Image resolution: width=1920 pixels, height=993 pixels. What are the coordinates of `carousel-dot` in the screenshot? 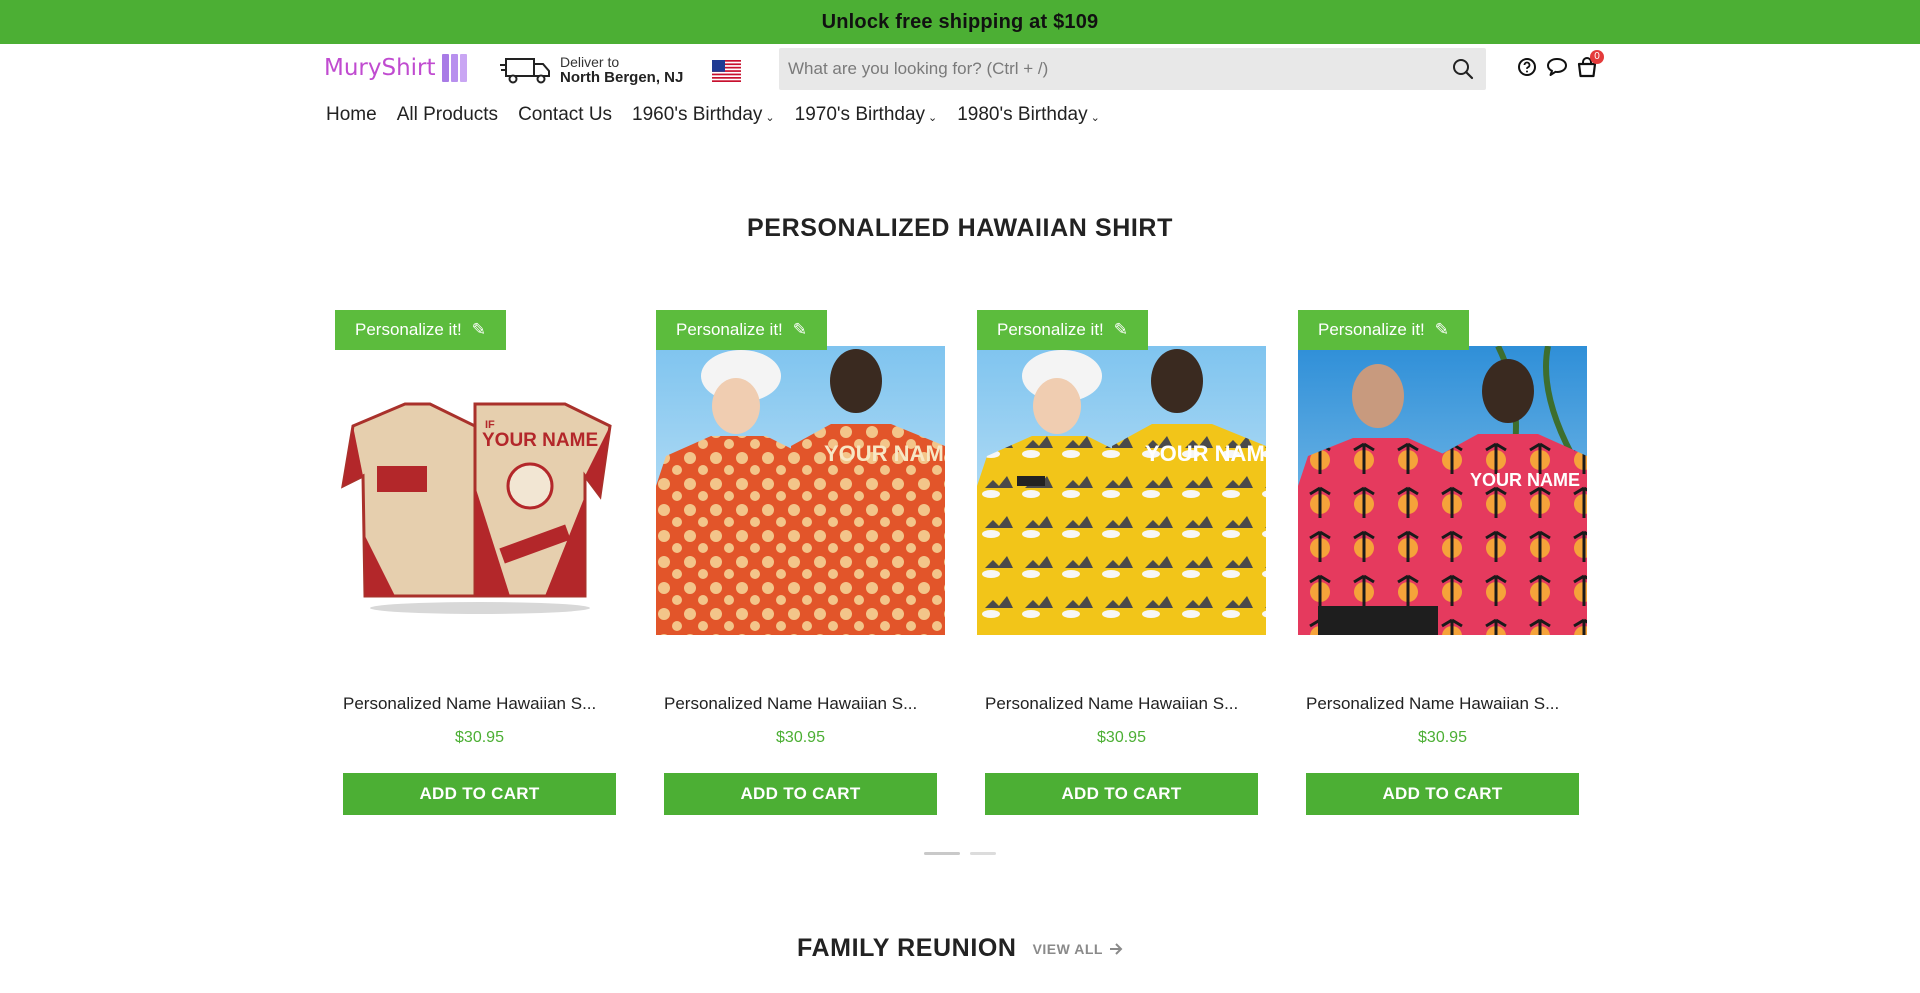 It's located at (983, 853).